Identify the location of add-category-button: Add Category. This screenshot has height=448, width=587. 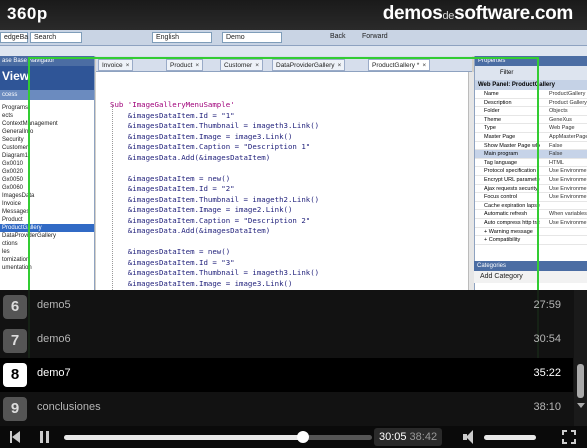
(530, 277).